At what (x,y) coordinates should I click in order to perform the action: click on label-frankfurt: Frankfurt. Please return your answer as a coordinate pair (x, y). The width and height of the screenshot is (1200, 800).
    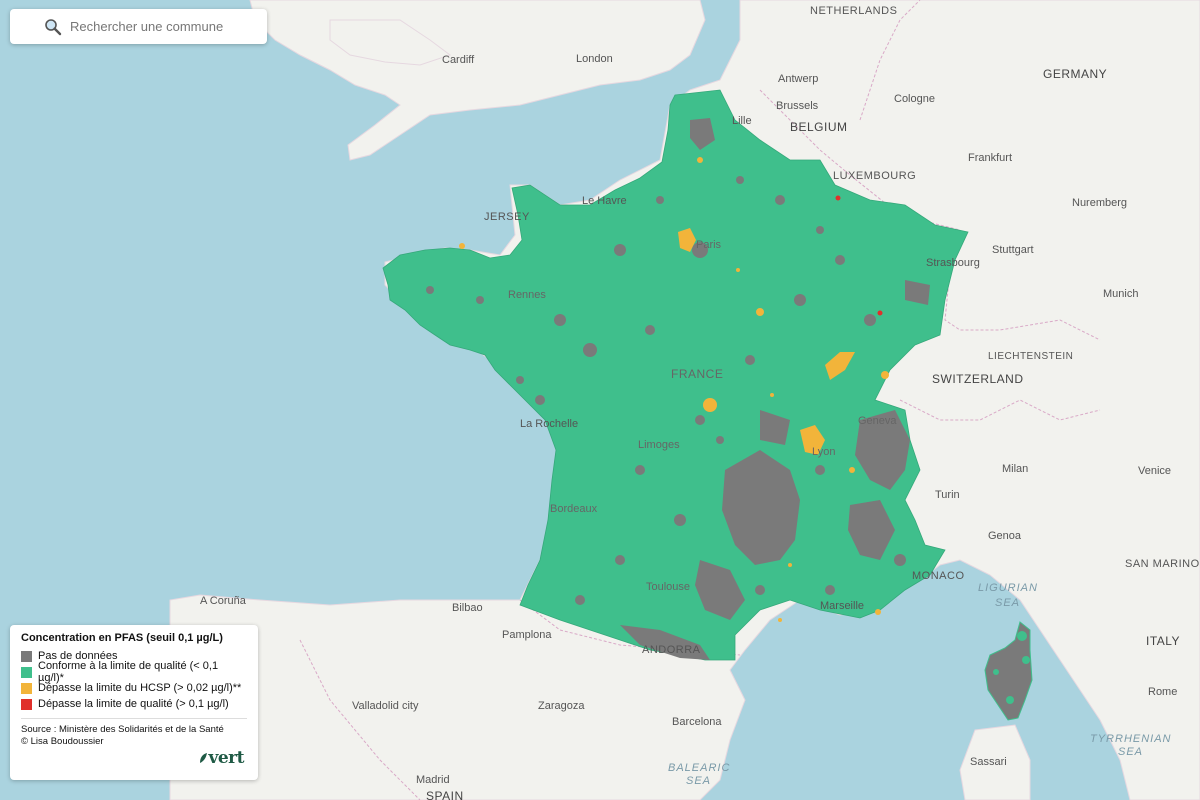
    Looking at the image, I should click on (990, 158).